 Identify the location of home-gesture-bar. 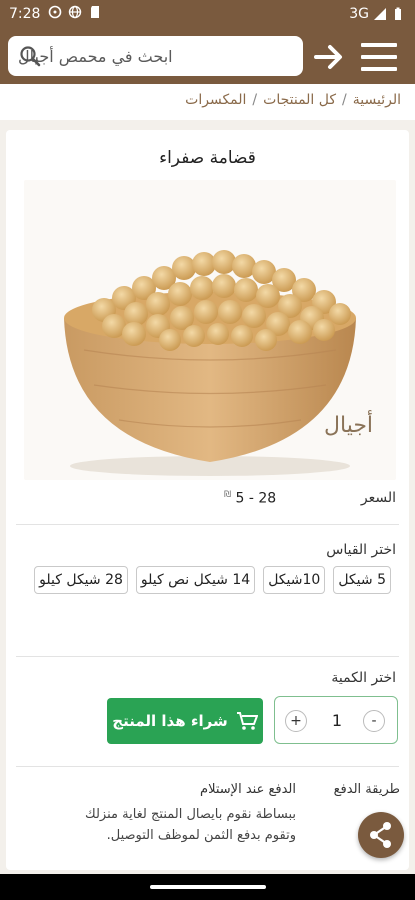
(208, 887).